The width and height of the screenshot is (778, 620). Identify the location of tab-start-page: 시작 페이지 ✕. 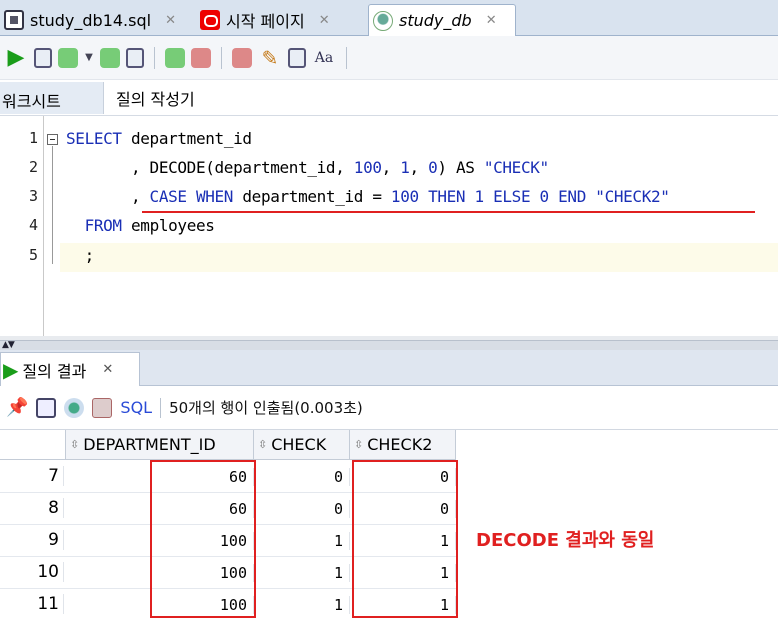
(280, 20).